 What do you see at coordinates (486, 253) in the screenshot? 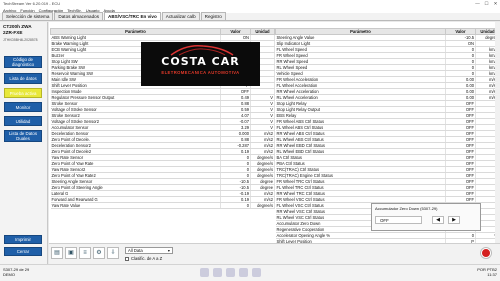
I see `record-button` at bounding box center [486, 253].